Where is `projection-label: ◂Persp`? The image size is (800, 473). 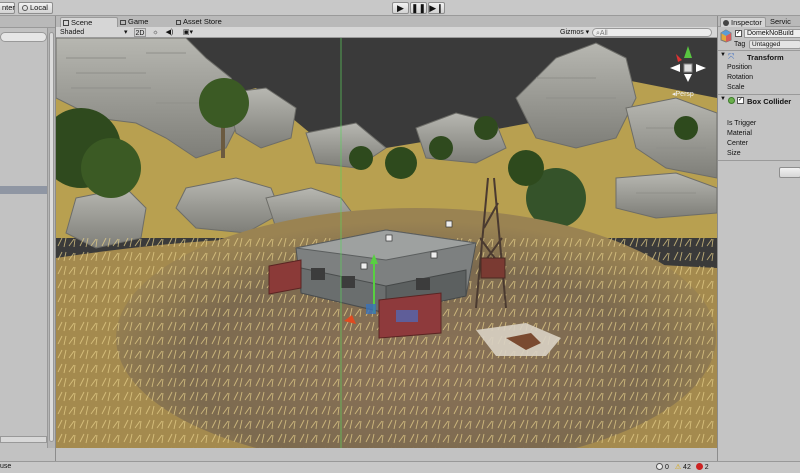 projection-label: ◂Persp is located at coordinates (683, 94).